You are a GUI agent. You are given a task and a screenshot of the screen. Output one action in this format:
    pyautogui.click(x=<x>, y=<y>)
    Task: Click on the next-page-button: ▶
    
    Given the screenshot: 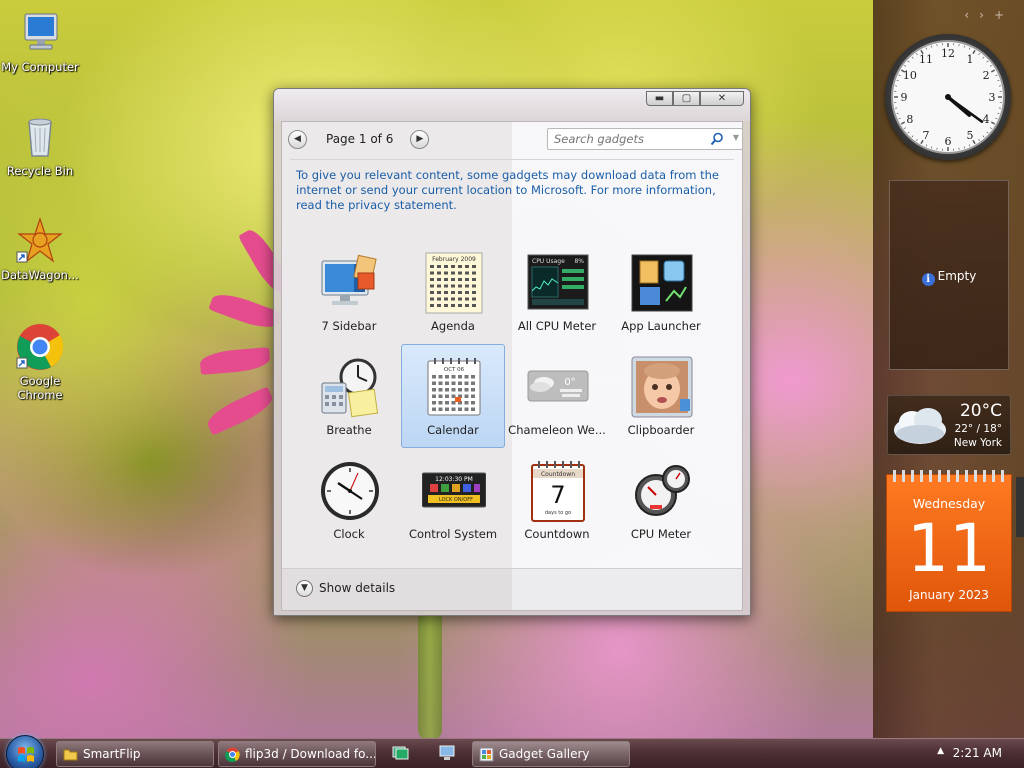 What is the action you would take?
    pyautogui.click(x=420, y=139)
    